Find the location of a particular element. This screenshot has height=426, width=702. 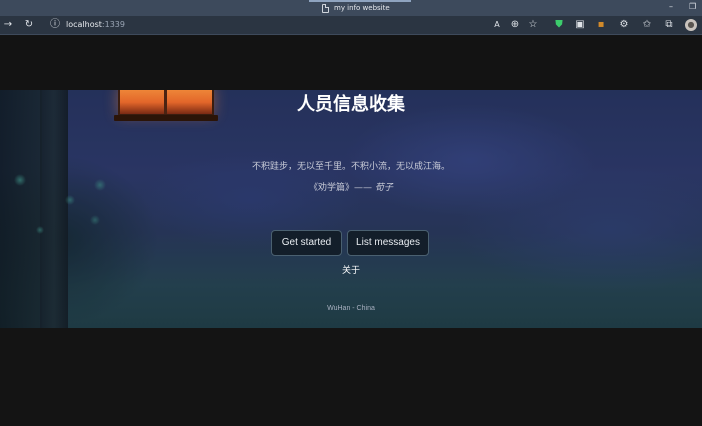

active-tab: my info website is located at coordinates (356, 8).